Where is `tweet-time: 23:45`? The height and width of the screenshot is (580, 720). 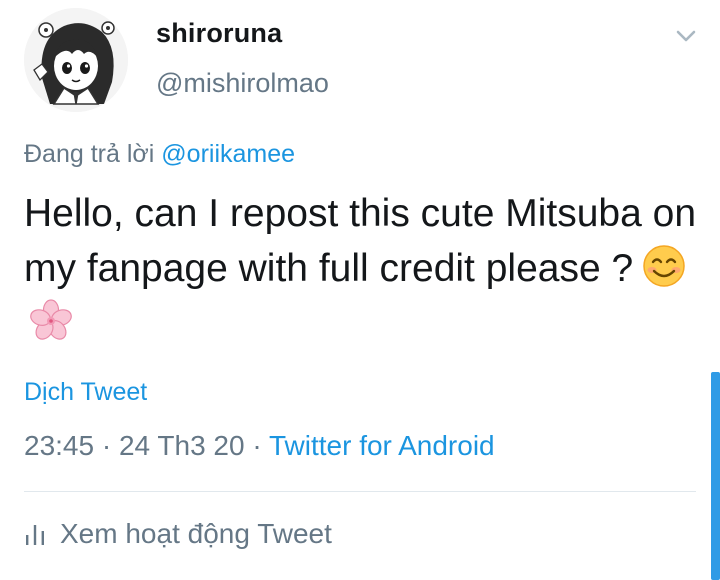
tweet-time: 23:45 is located at coordinates (59, 445).